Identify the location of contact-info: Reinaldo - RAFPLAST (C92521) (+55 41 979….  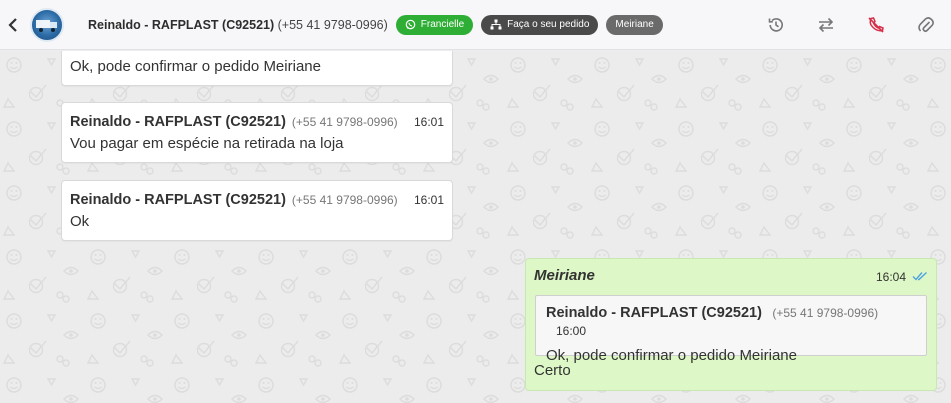
(238, 25).